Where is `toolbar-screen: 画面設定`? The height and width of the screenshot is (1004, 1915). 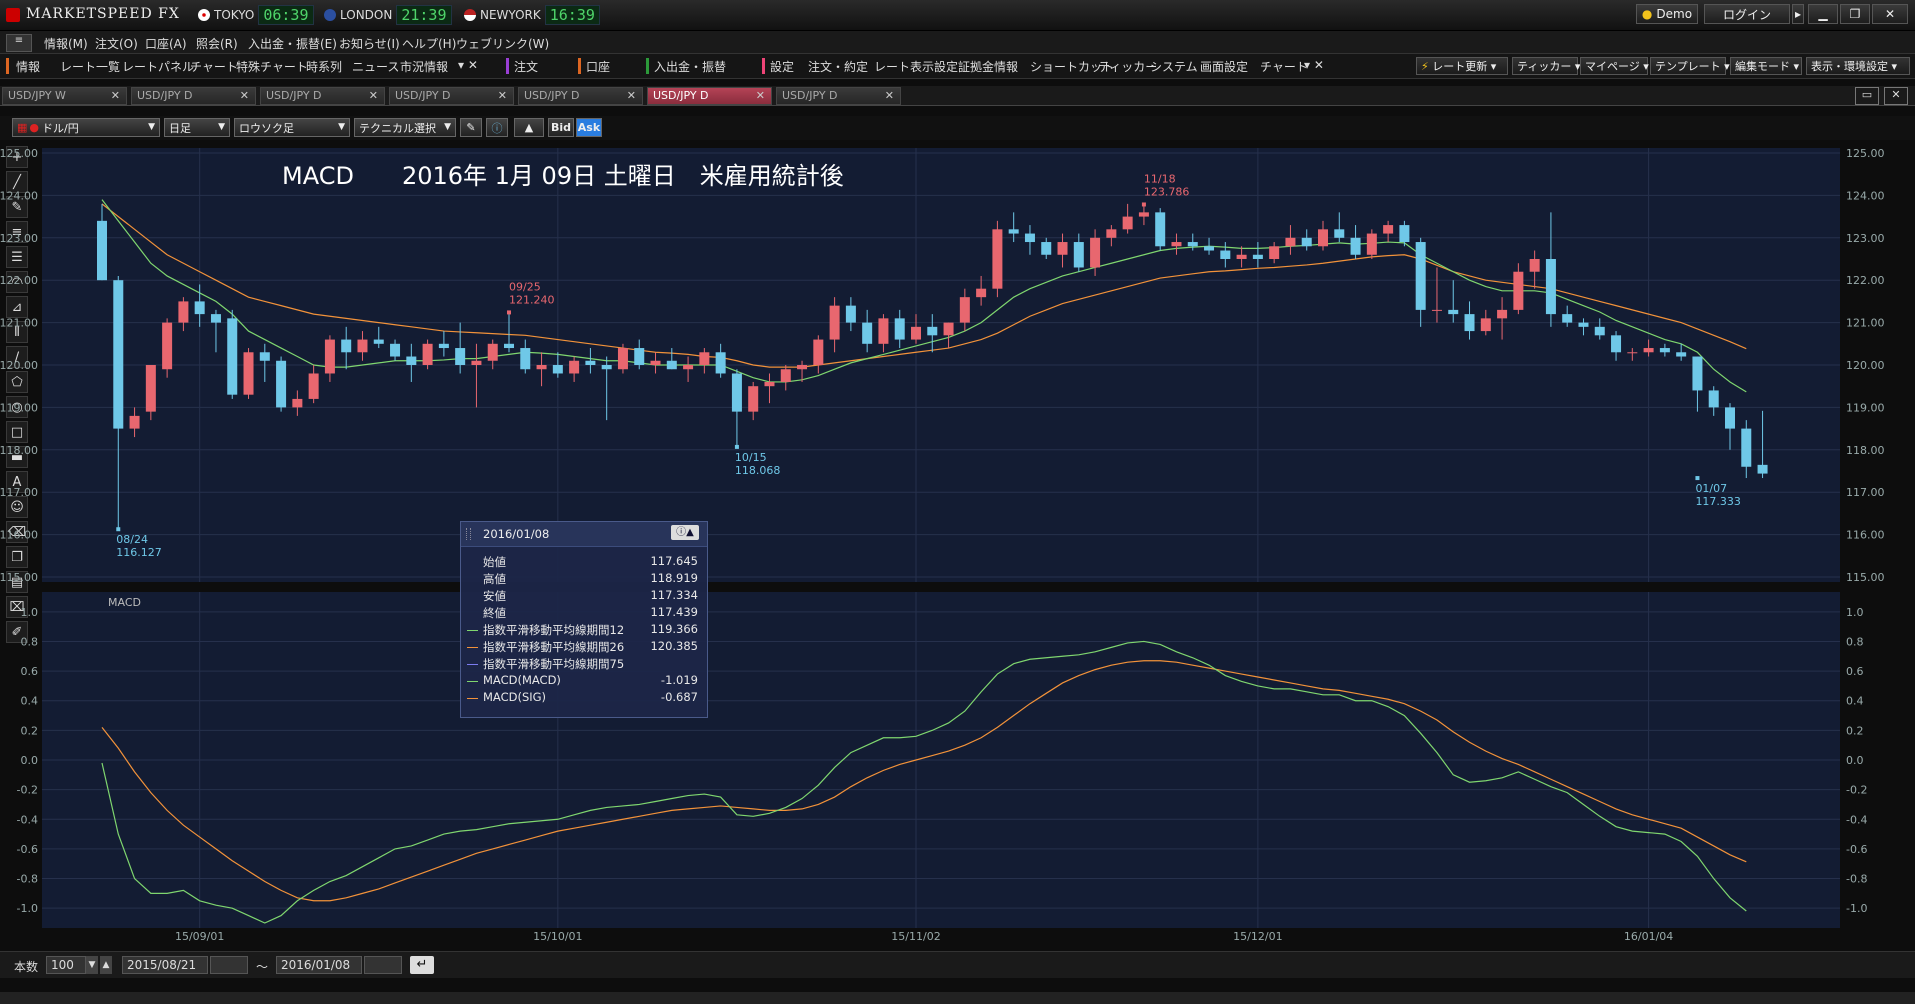 toolbar-screen: 画面設定 is located at coordinates (1224, 66).